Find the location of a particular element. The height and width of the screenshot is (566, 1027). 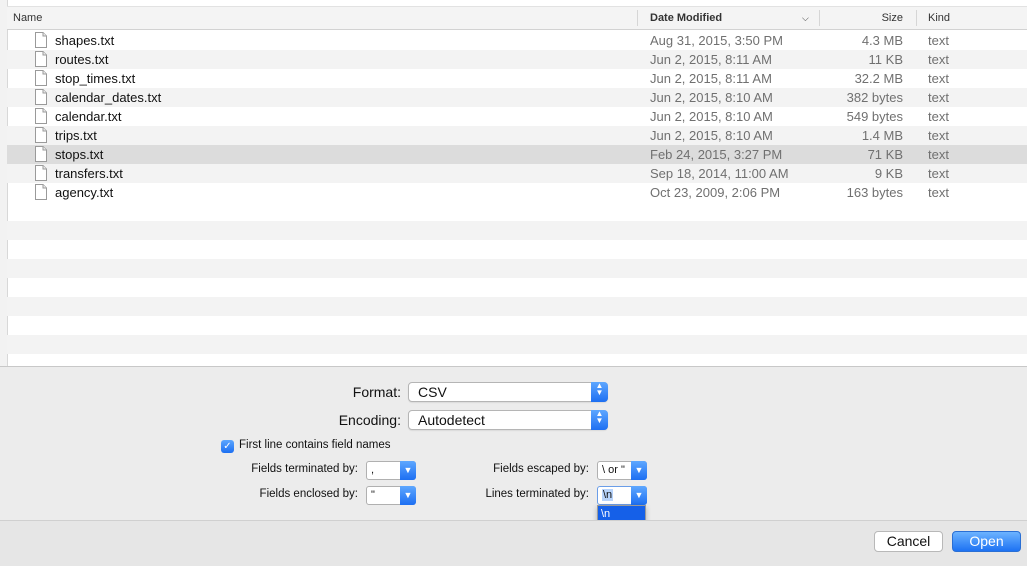

file-size: 9 KB is located at coordinates (888, 173).